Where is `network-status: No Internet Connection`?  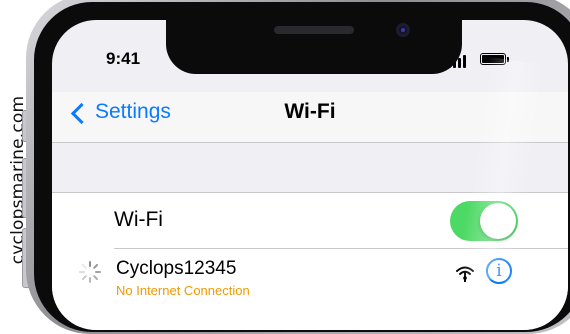
network-status: No Internet Connection is located at coordinates (183, 290).